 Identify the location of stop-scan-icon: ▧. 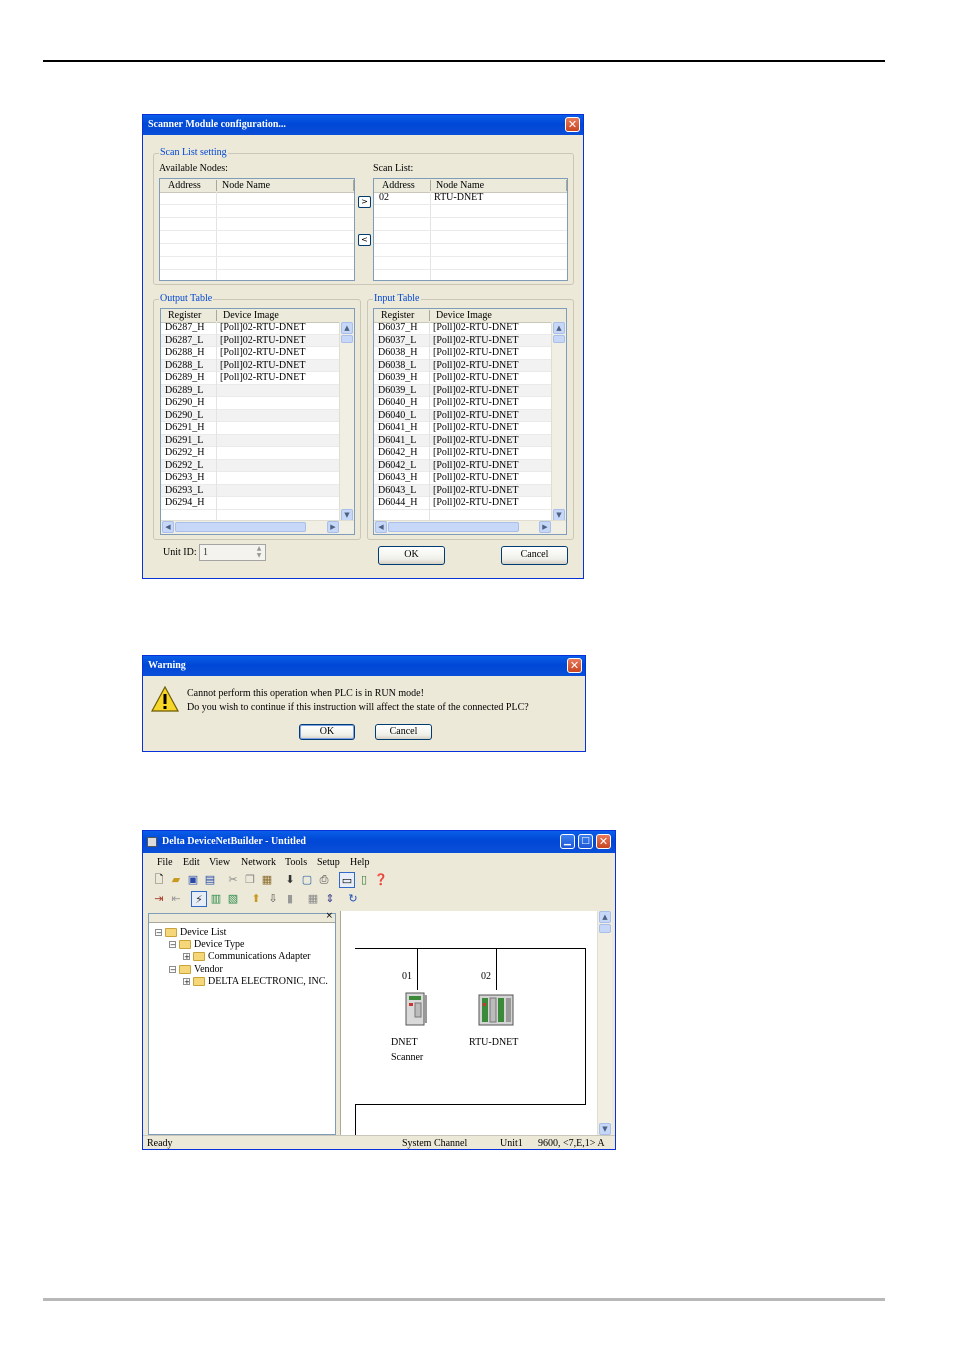
(233, 899).